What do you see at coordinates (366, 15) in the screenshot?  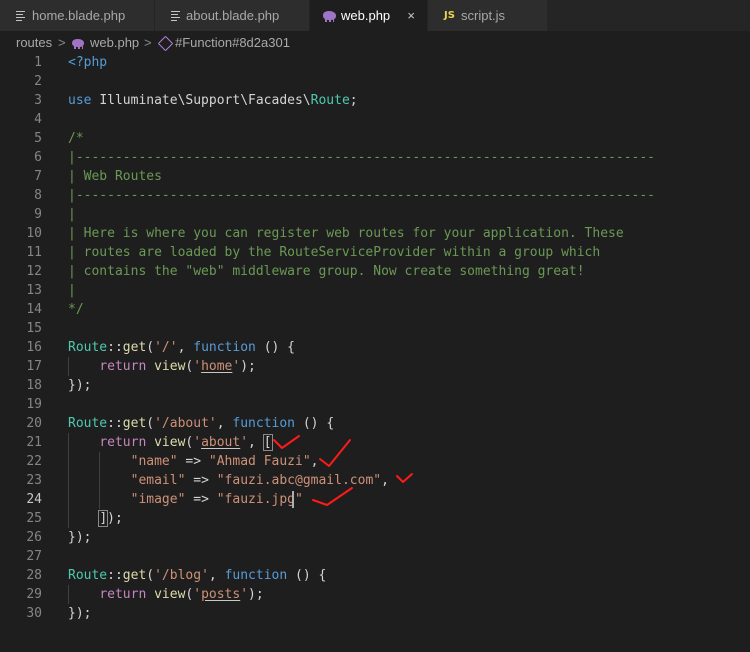 I see `tab-label: web.php` at bounding box center [366, 15].